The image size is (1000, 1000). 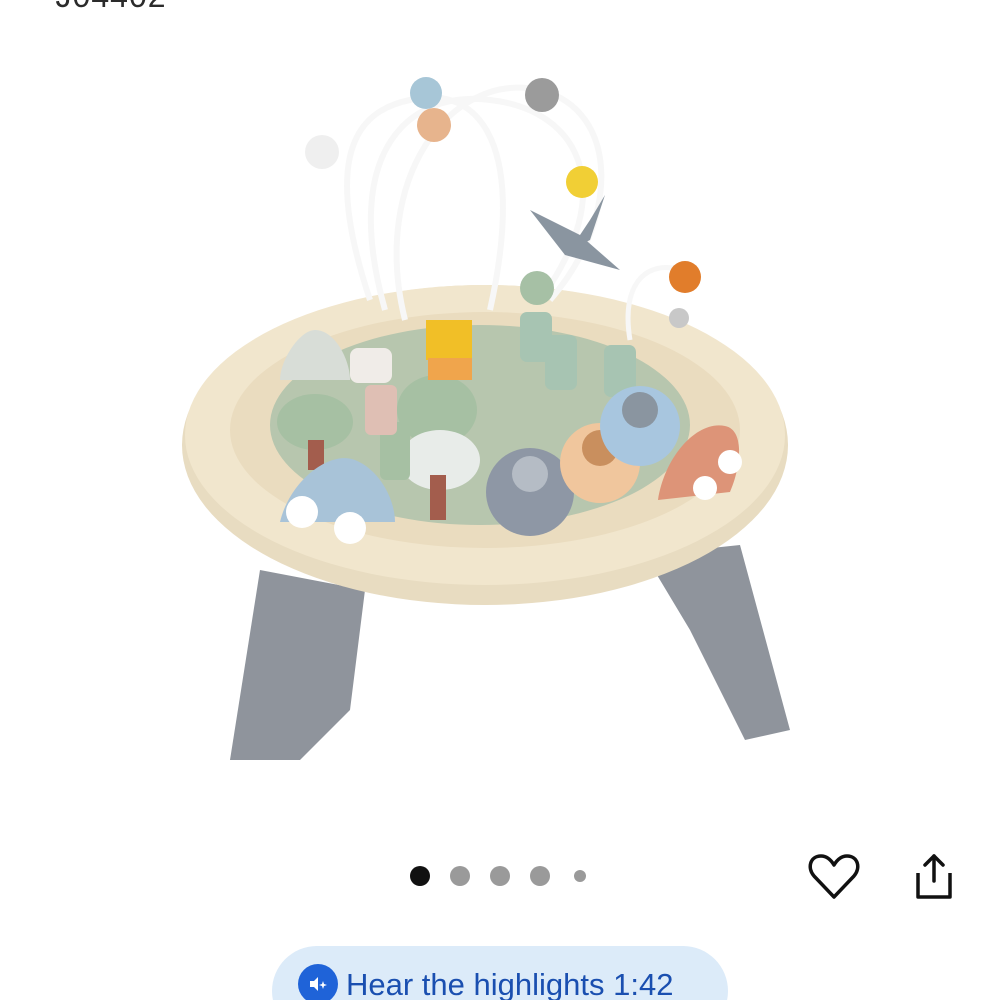 I want to click on image-carousel-dots, so click(x=508, y=876).